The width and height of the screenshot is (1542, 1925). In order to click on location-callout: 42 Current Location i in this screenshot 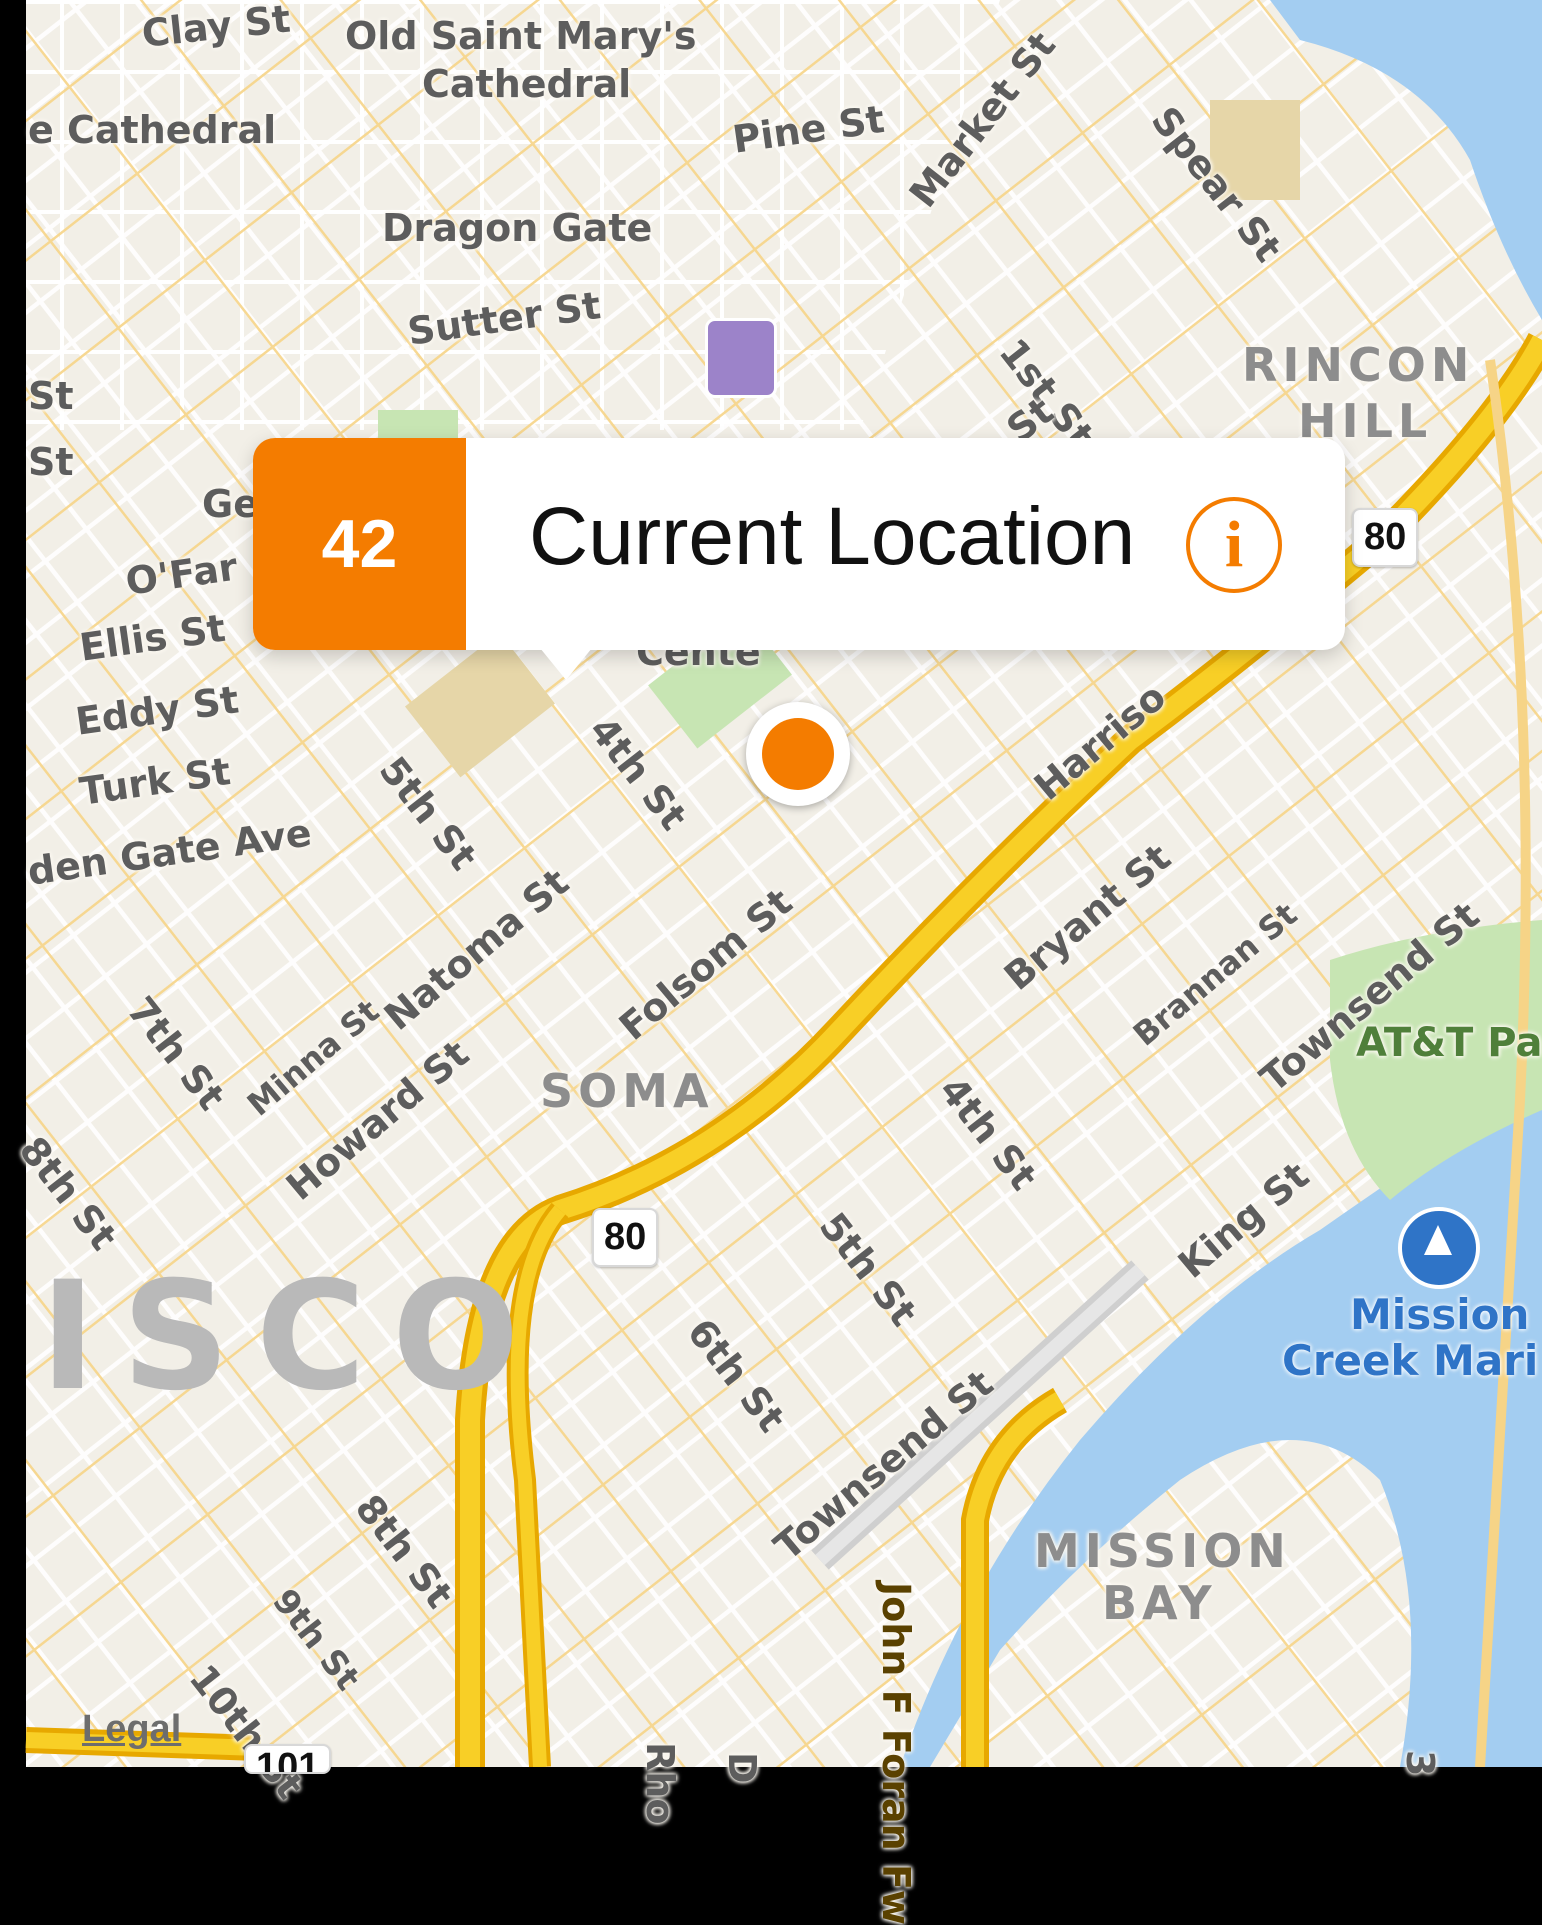, I will do `click(799, 544)`.